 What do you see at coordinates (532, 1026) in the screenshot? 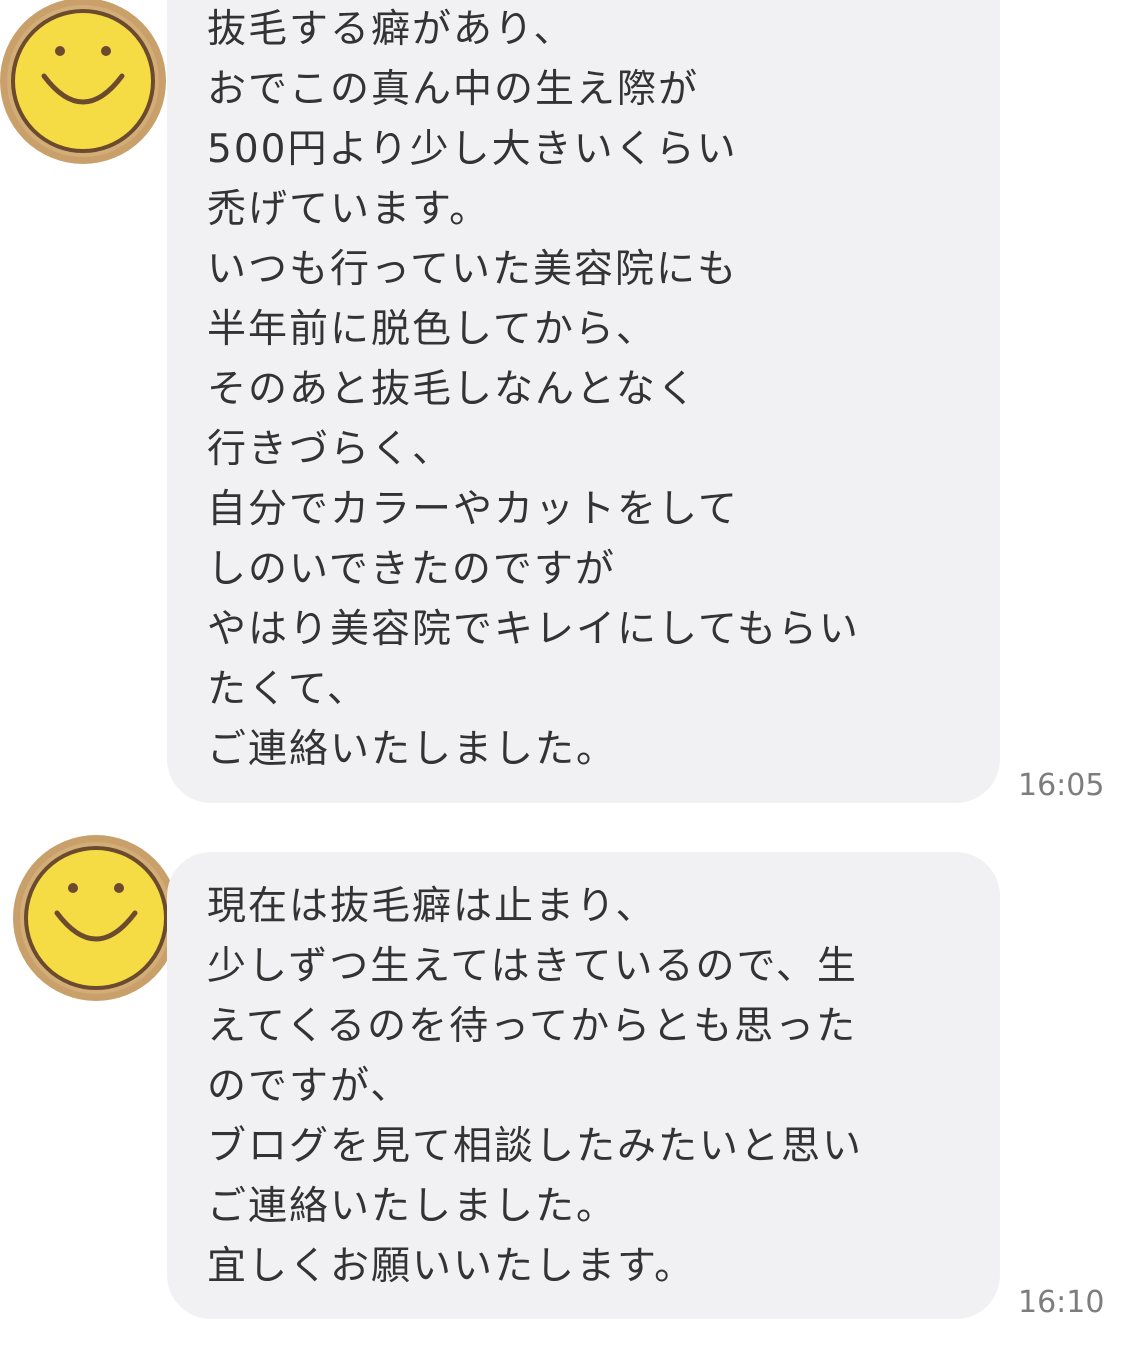
I see `message-line: えてくるのを待ってからとも思った` at bounding box center [532, 1026].